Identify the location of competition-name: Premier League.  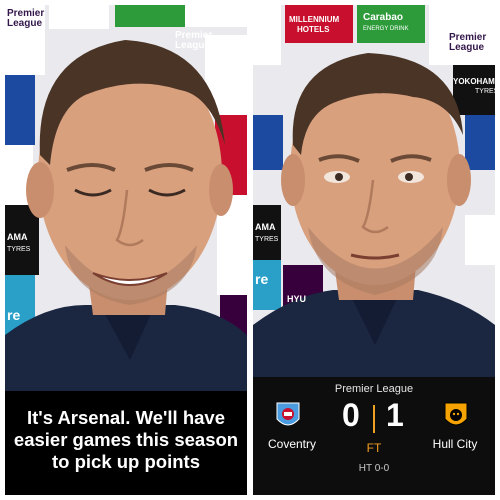
(374, 389).